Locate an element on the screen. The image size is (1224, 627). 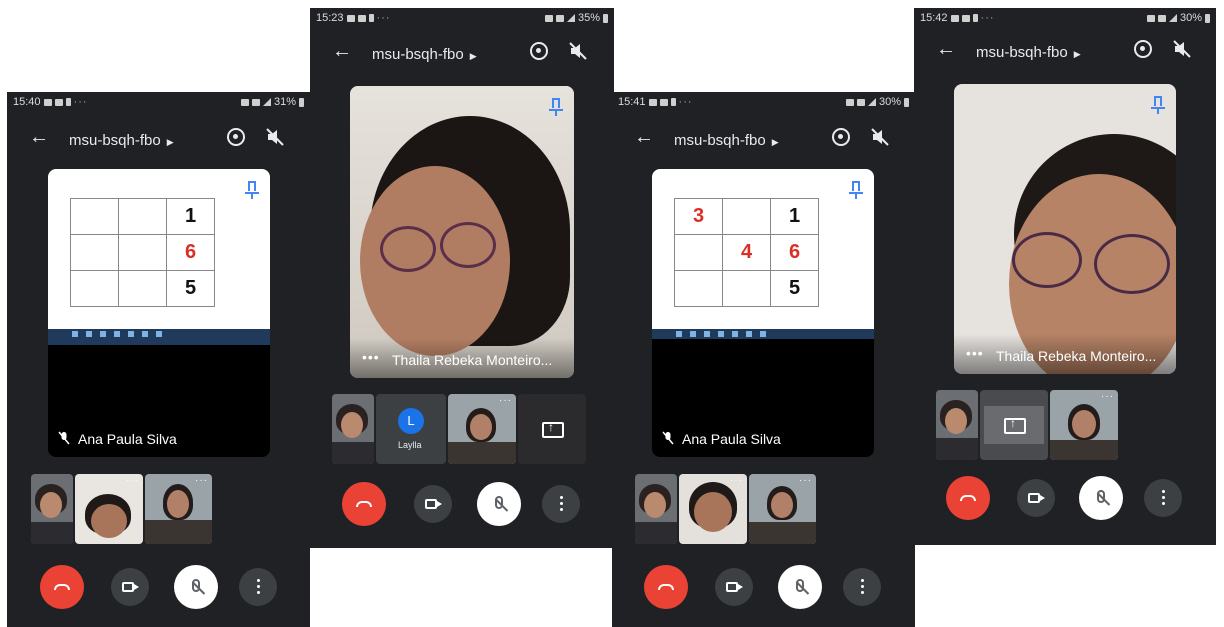
battery-percent: 30% is located at coordinates (889, 102).